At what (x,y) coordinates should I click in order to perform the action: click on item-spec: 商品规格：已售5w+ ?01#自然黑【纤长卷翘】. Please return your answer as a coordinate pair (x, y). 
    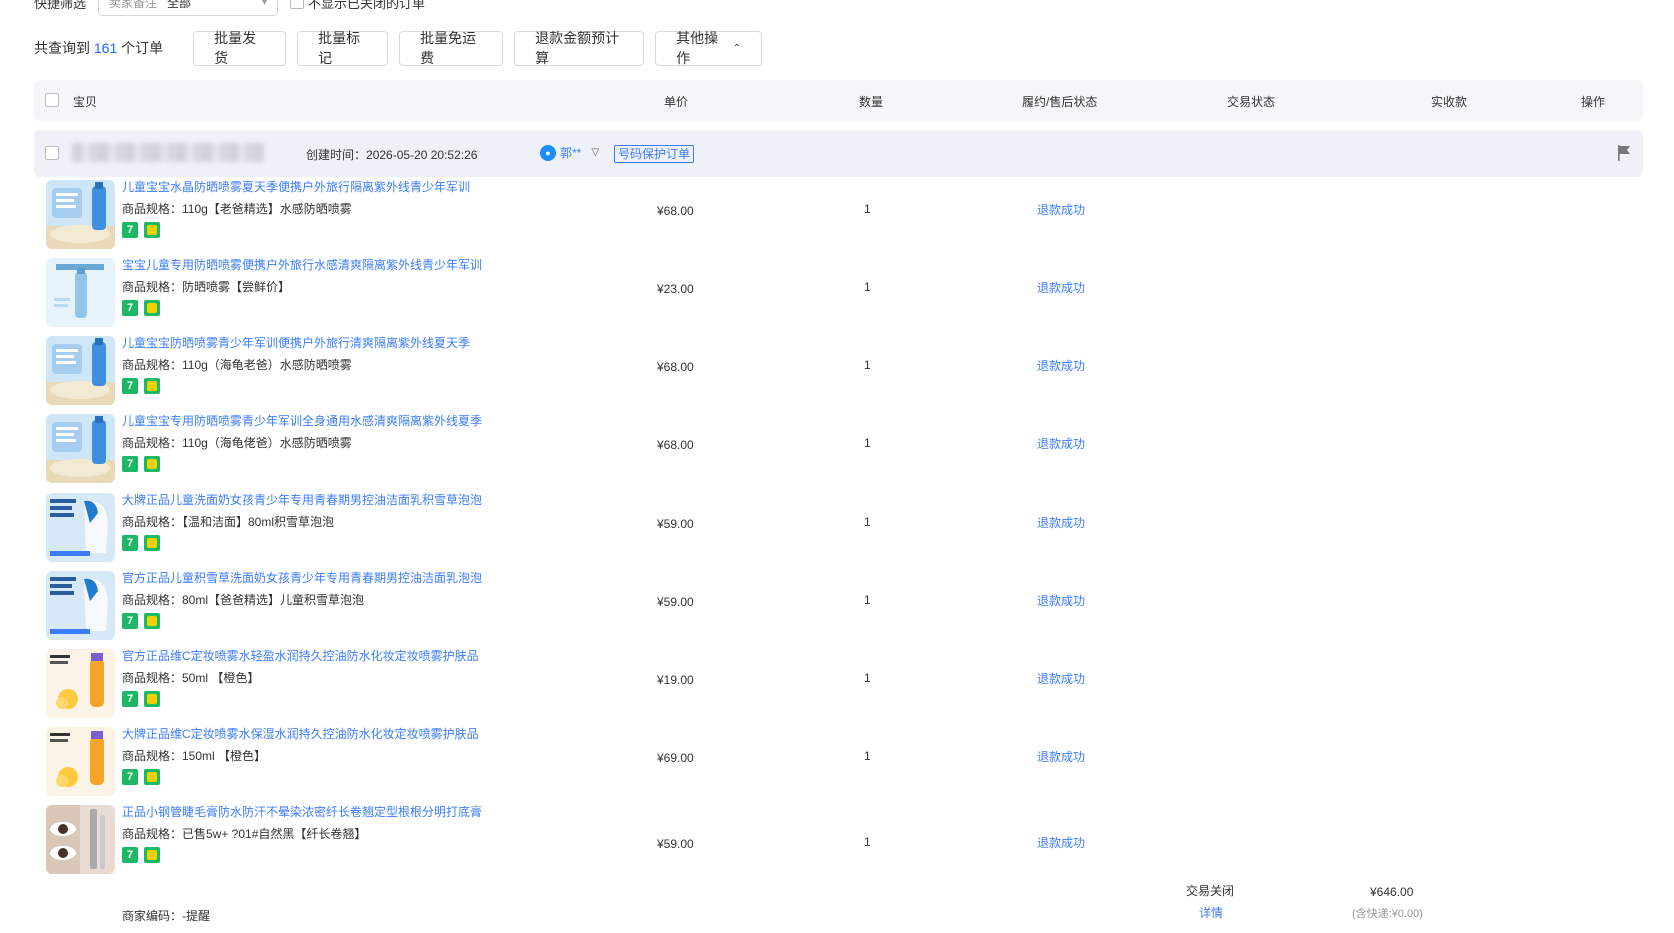
    Looking at the image, I should click on (244, 834).